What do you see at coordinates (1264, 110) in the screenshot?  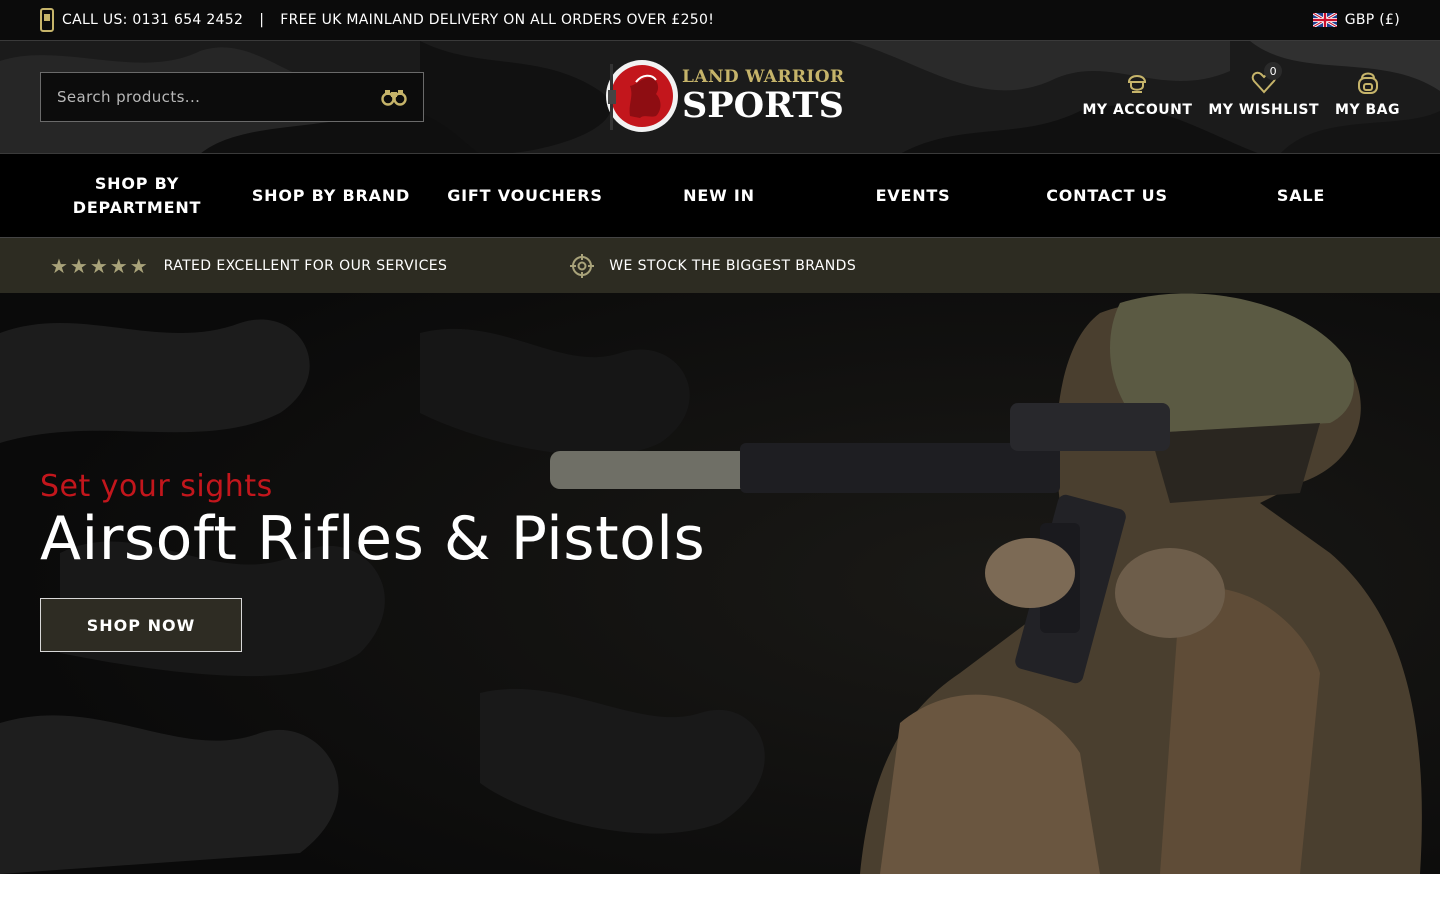 I see `my-wishlist-label: MY WISHLIST` at bounding box center [1264, 110].